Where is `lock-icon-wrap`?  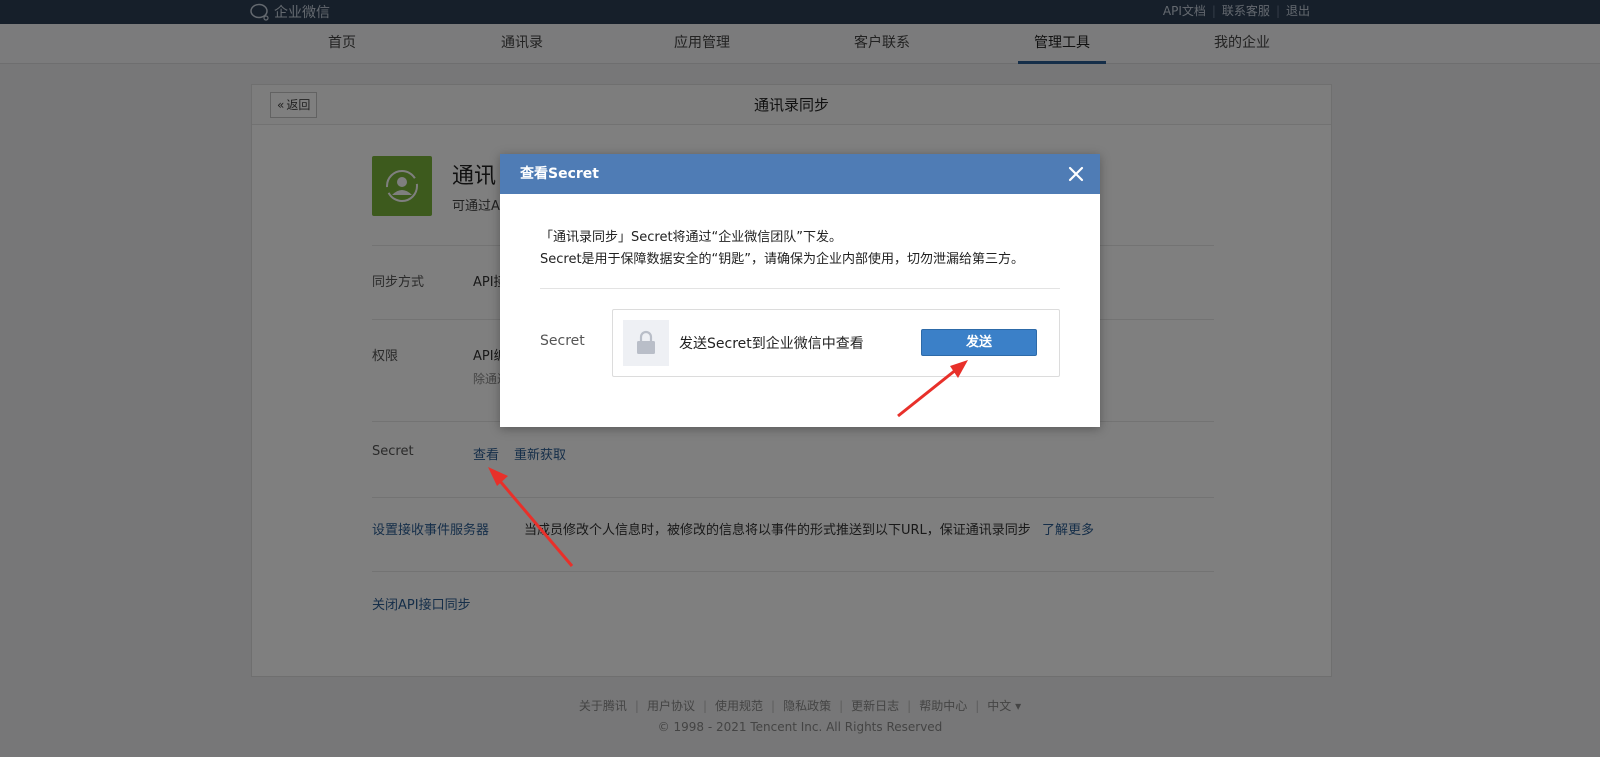
lock-icon-wrap is located at coordinates (646, 343).